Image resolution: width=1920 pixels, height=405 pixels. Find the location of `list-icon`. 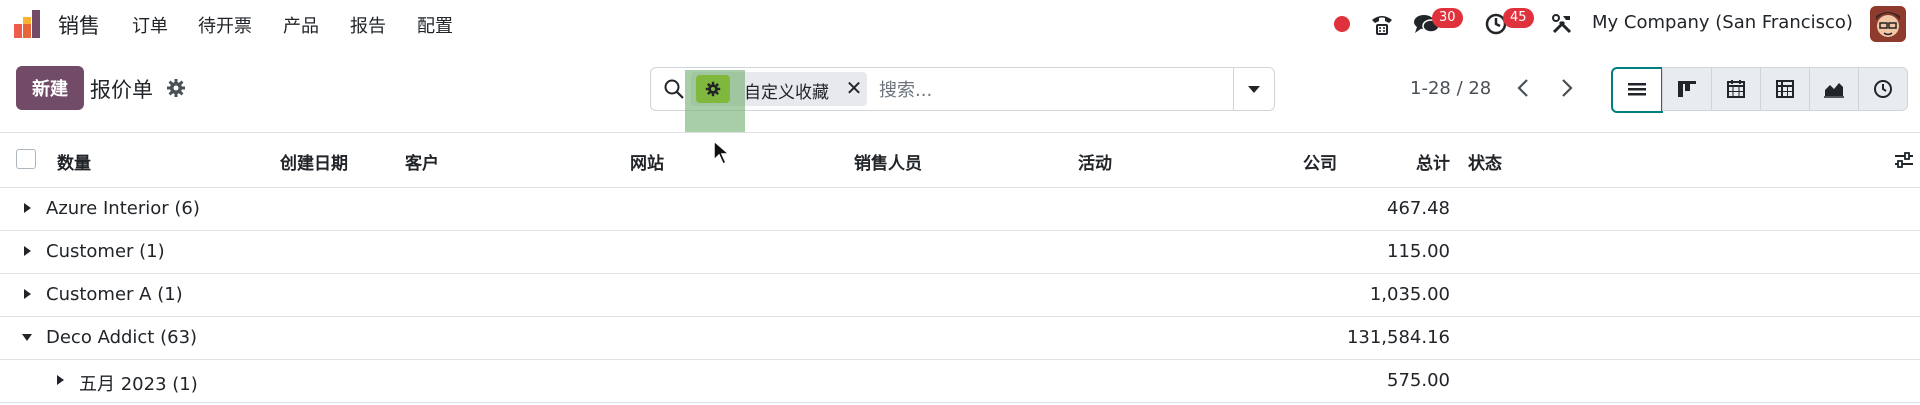

list-icon is located at coordinates (1637, 89).